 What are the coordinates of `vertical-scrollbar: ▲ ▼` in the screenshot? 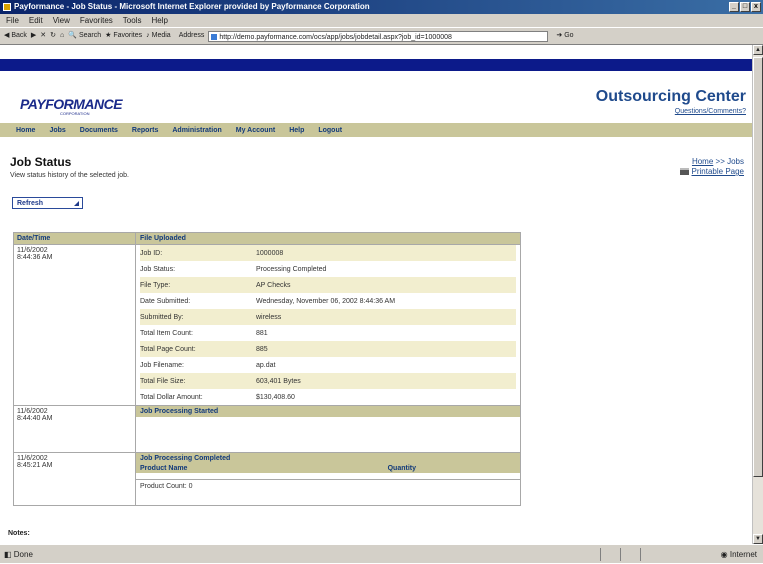 It's located at (757, 294).